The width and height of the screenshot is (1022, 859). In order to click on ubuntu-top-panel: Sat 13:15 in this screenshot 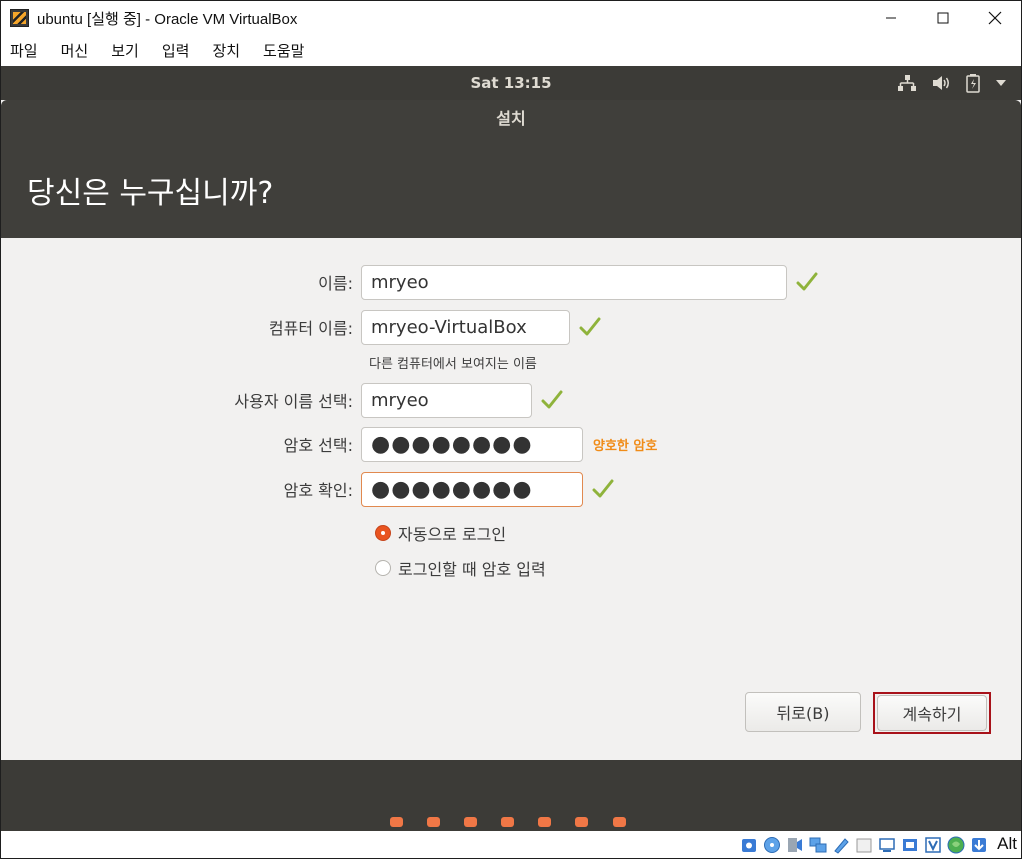, I will do `click(511, 83)`.